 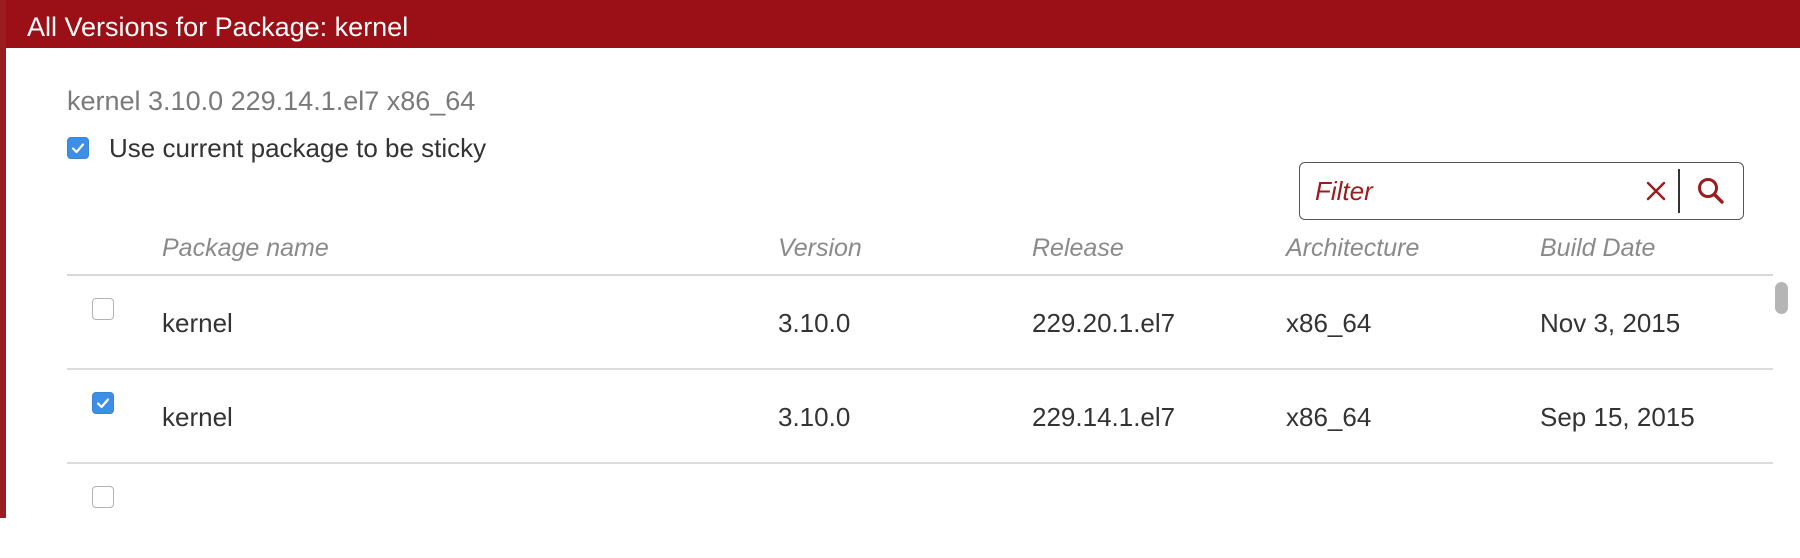 I want to click on sticky-option: Use current package to be sticky, so click(x=276, y=148).